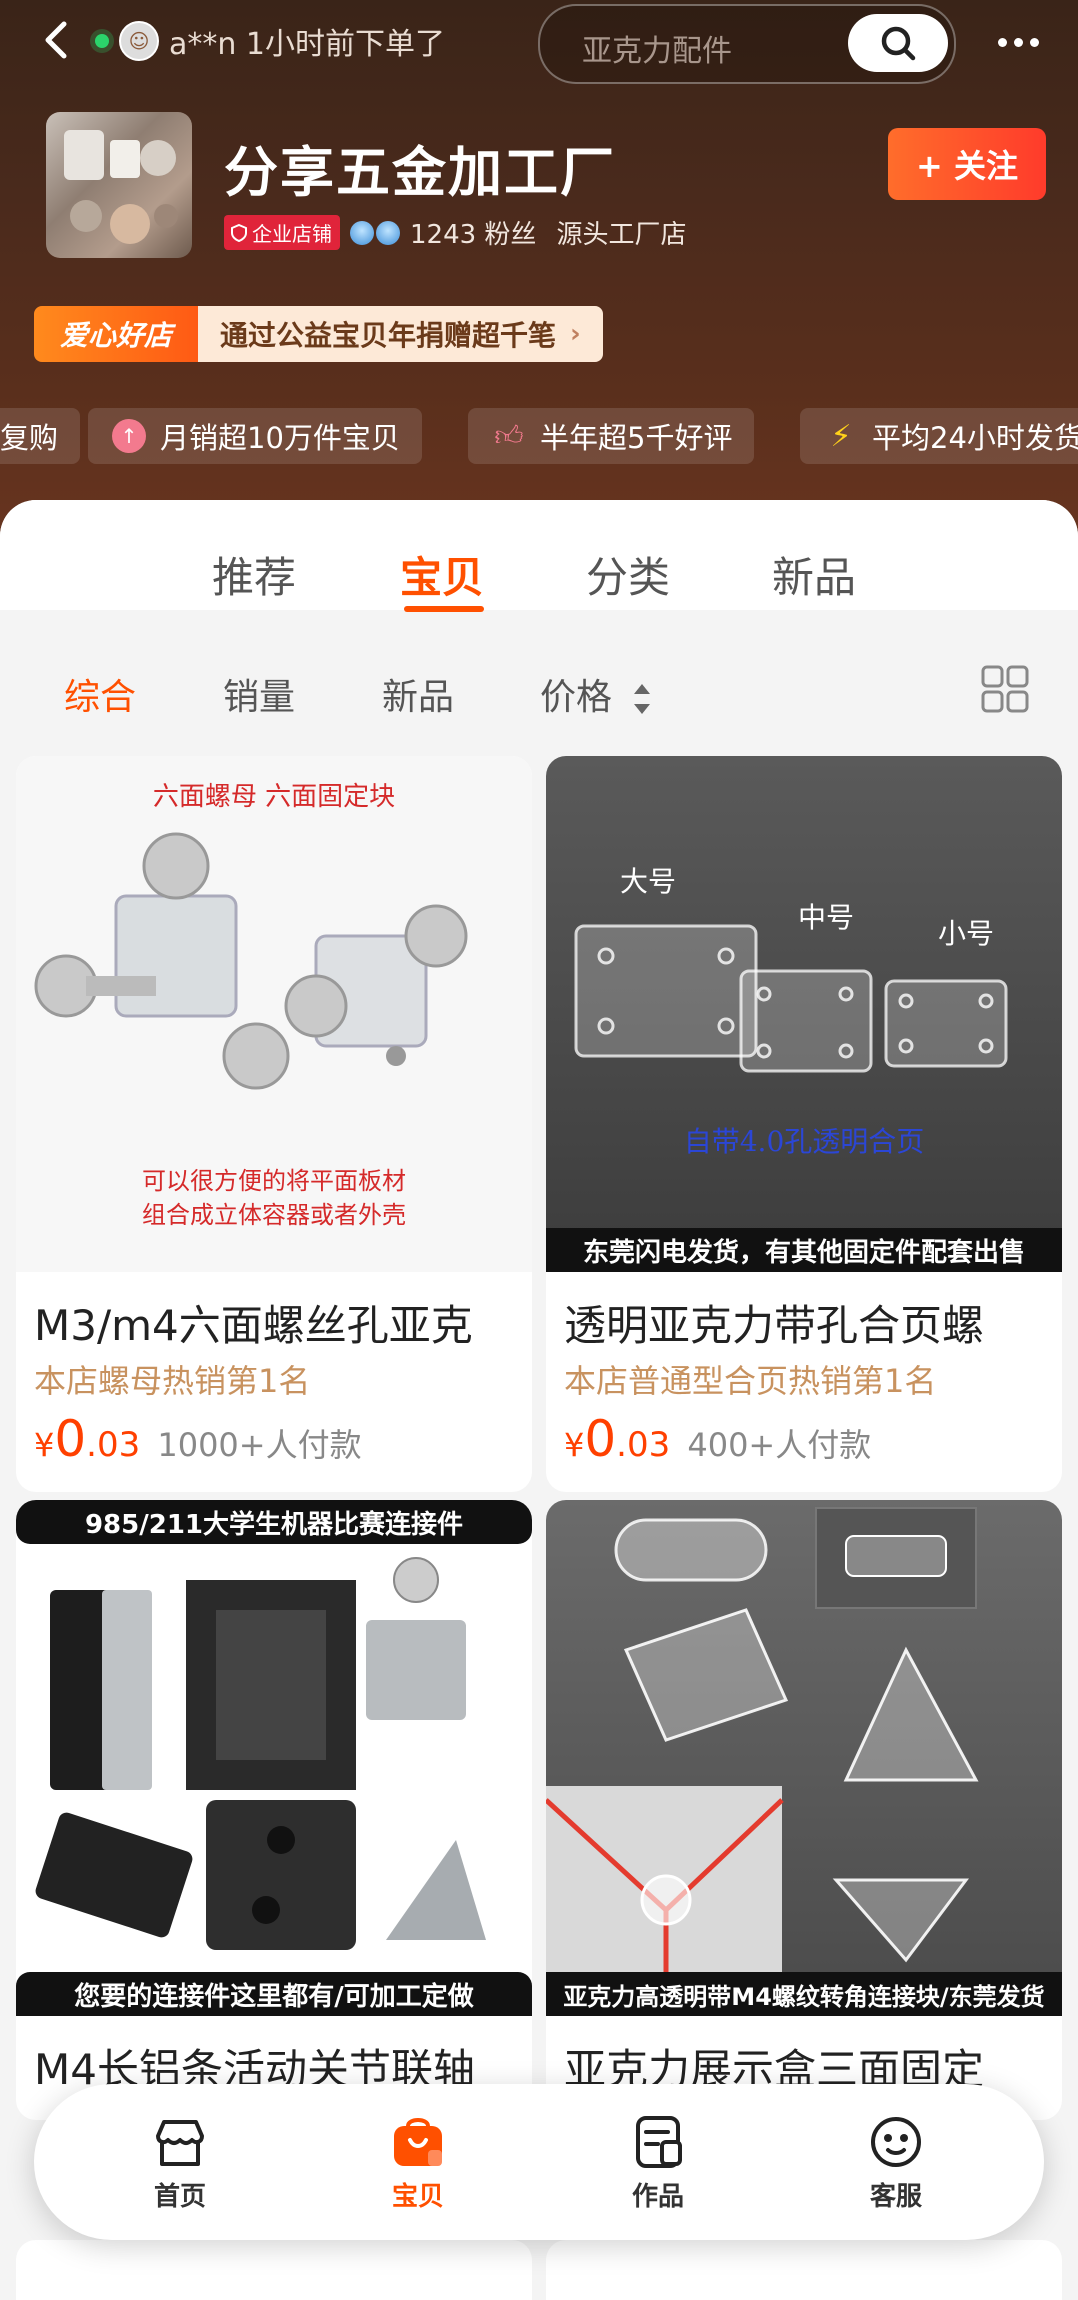  I want to click on shop-name: 分享五金加工厂, so click(420, 172).